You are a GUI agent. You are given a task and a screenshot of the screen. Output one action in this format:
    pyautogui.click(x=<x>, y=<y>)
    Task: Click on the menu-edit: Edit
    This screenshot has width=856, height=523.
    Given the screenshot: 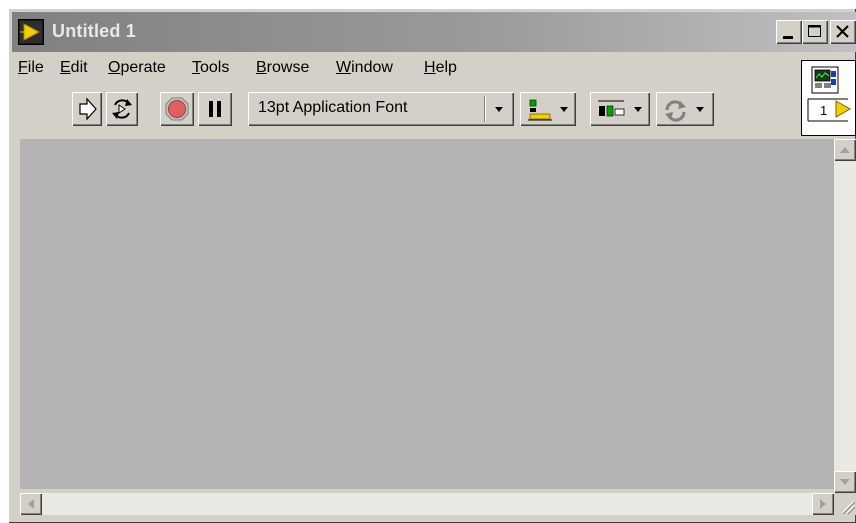 What is the action you would take?
    pyautogui.click(x=74, y=68)
    